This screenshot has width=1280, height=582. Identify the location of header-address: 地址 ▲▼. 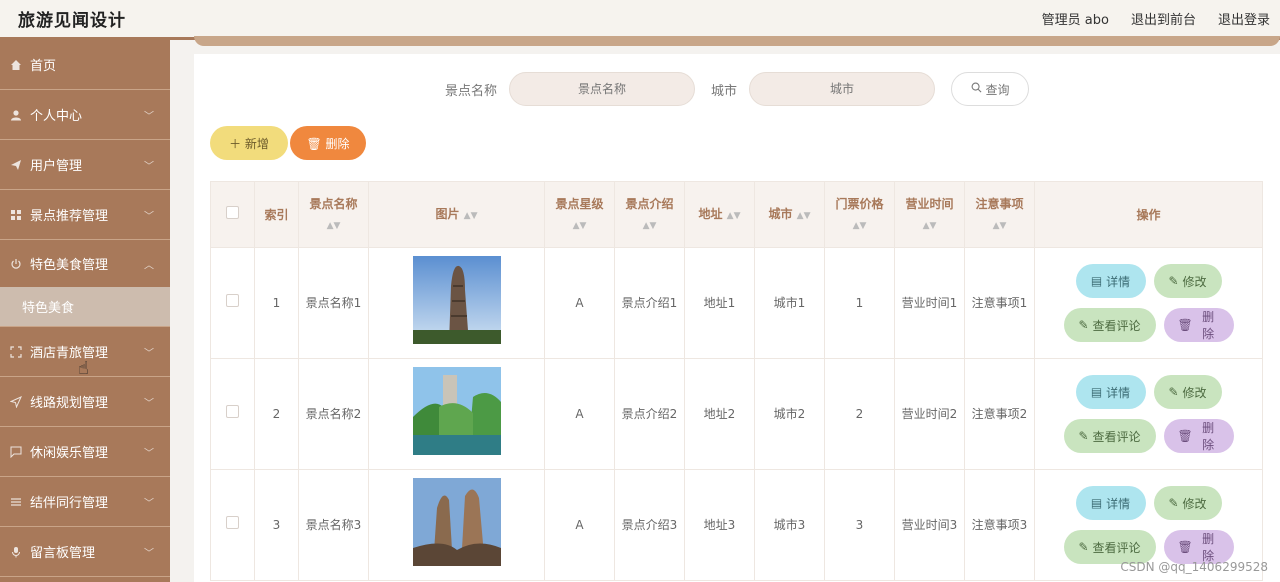
(719, 214).